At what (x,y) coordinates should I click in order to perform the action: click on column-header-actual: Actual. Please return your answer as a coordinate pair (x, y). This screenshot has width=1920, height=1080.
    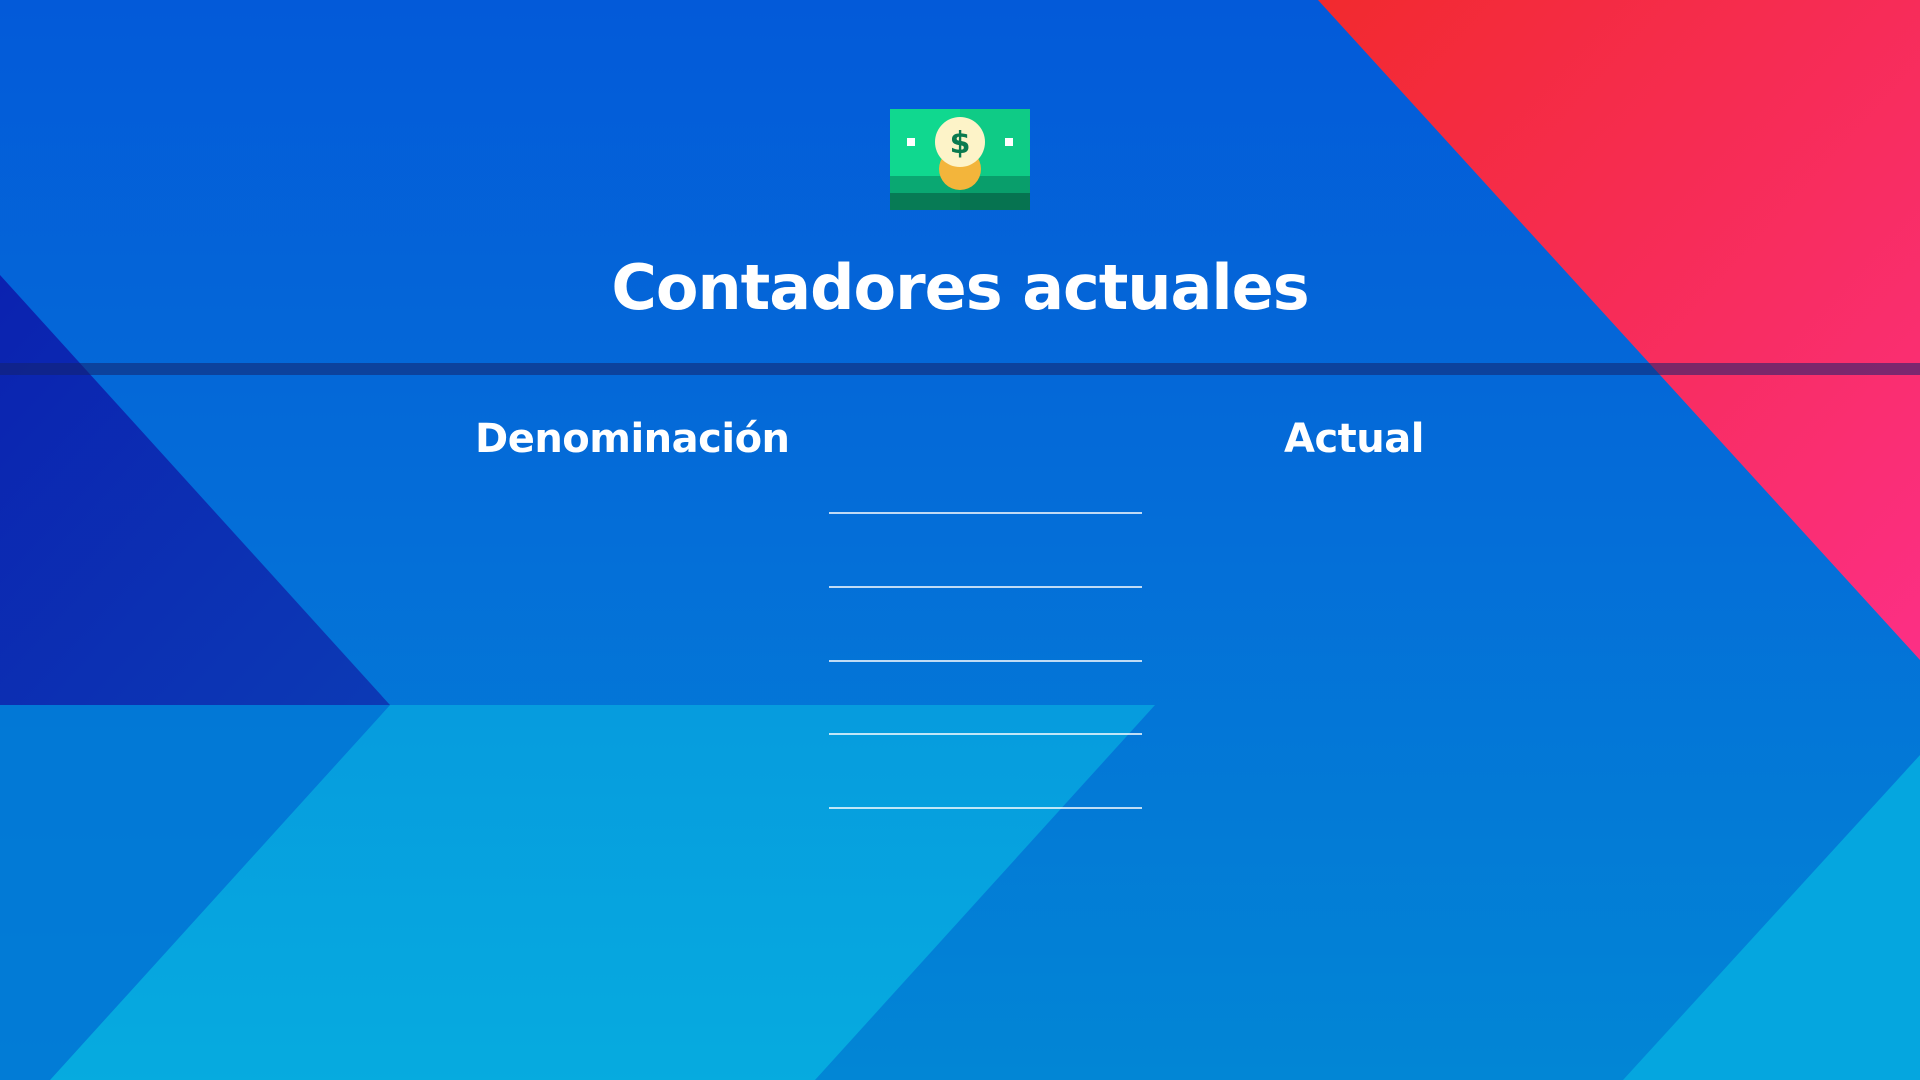
    Looking at the image, I should click on (1354, 439).